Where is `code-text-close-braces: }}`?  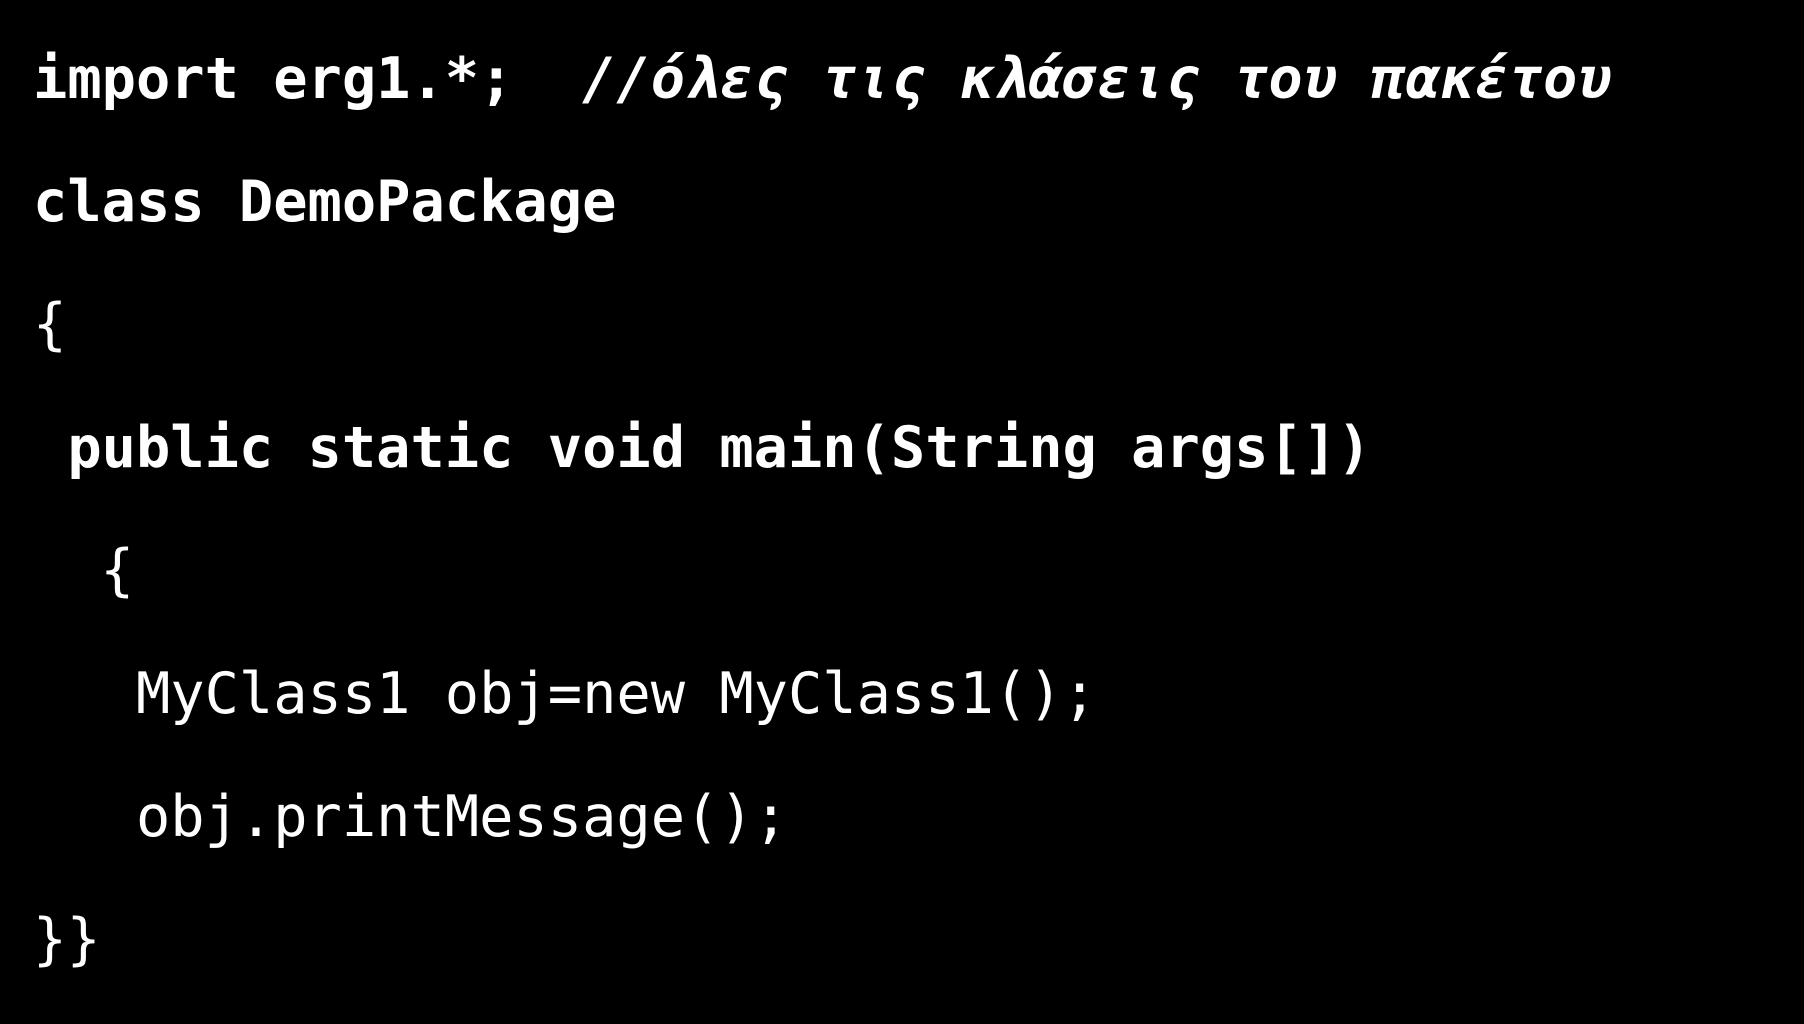 code-text-close-braces: }} is located at coordinates (67, 939).